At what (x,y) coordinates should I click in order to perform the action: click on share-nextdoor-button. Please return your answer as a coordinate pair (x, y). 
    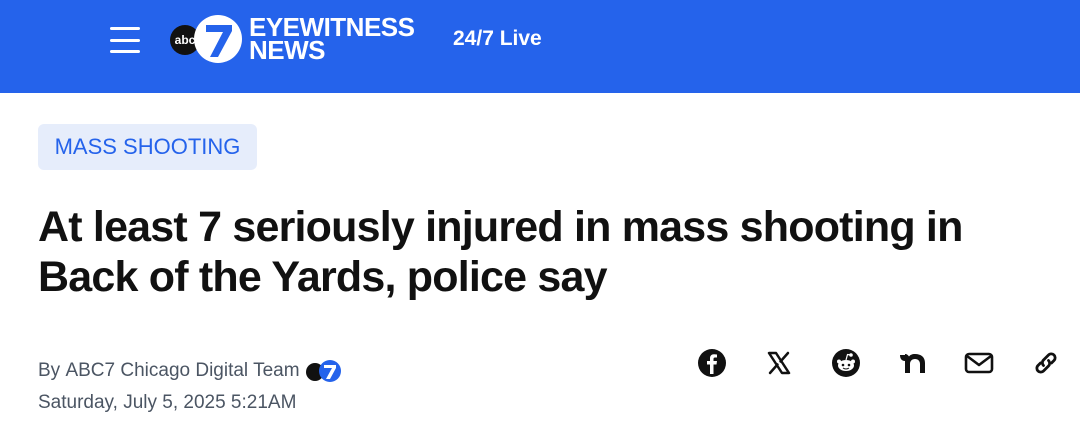
    Looking at the image, I should click on (913, 363).